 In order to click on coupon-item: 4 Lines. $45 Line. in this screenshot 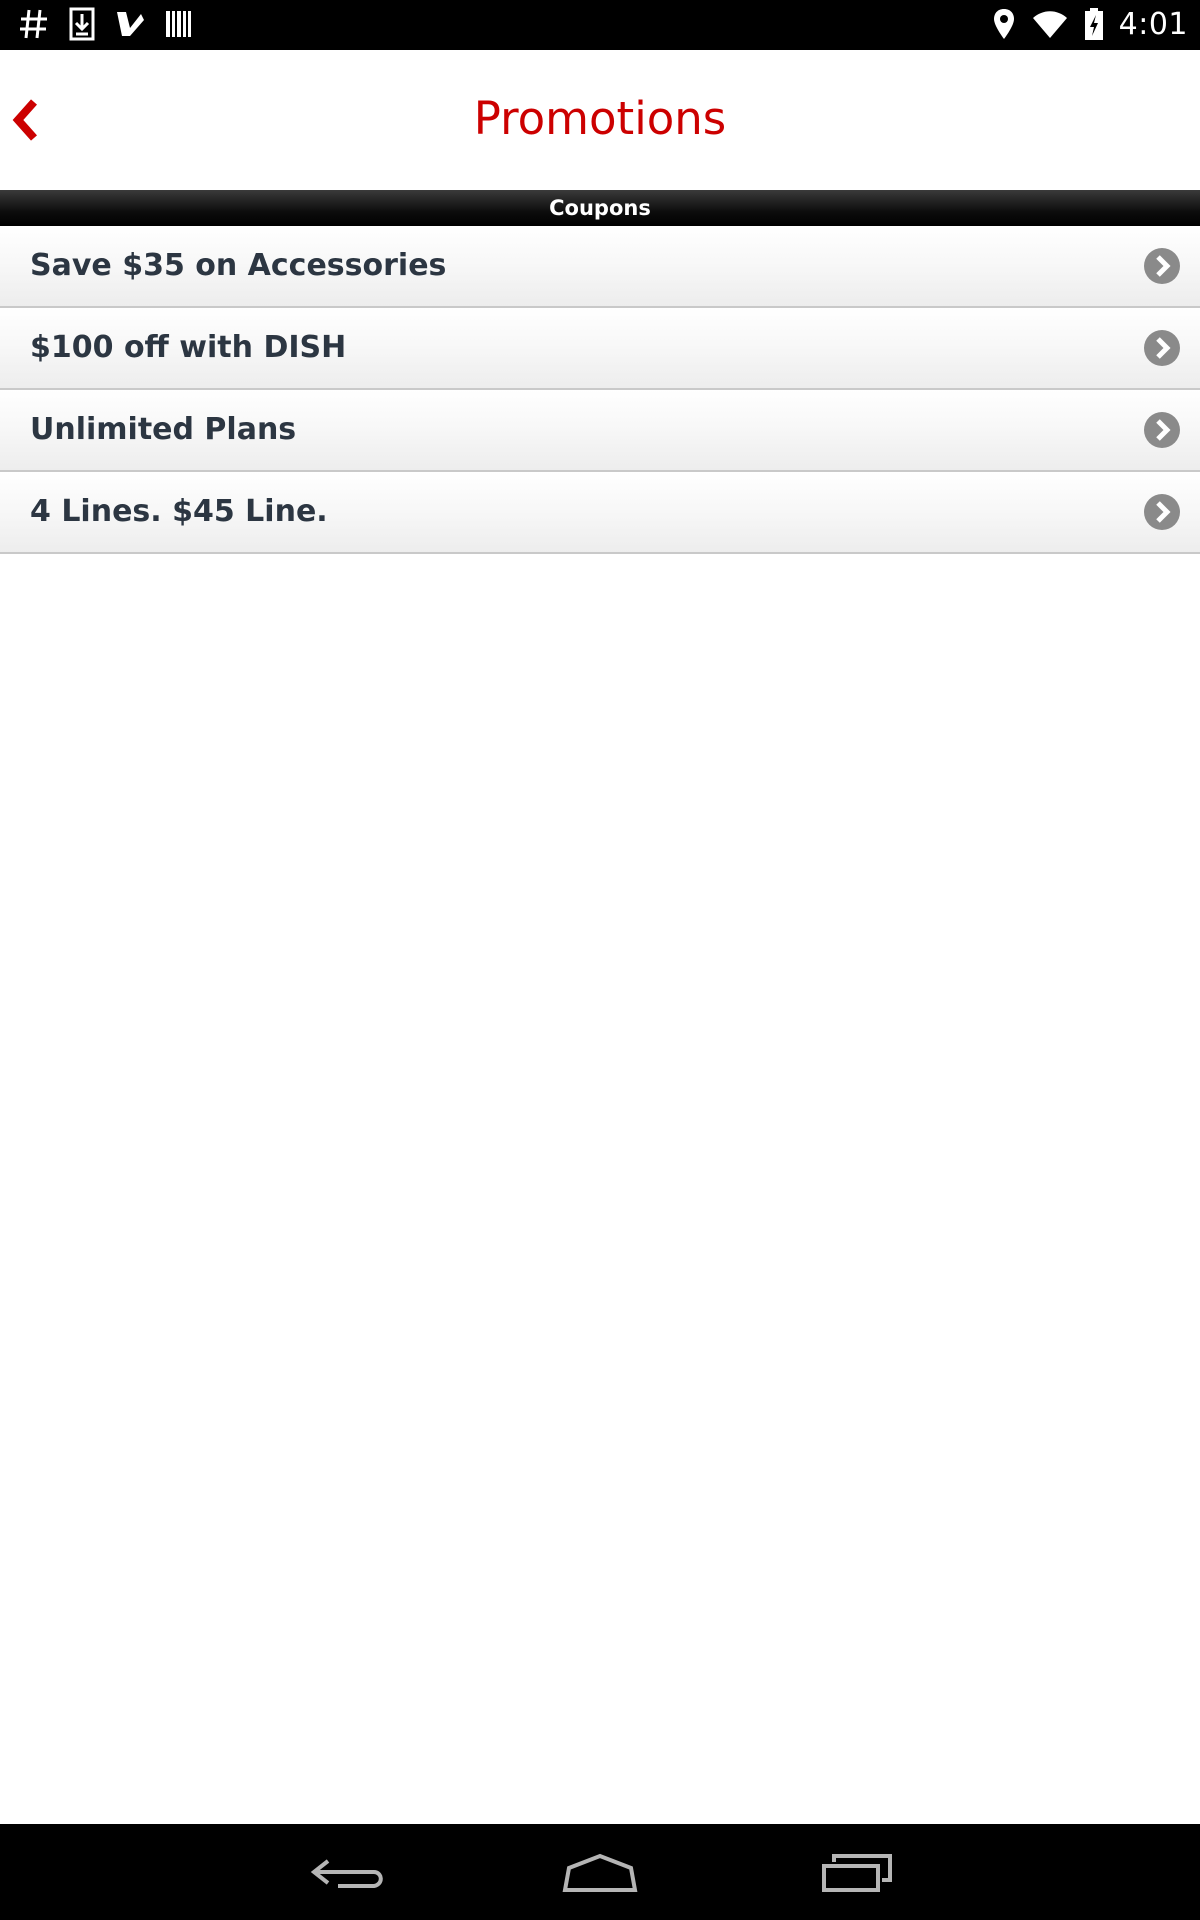, I will do `click(600, 513)`.